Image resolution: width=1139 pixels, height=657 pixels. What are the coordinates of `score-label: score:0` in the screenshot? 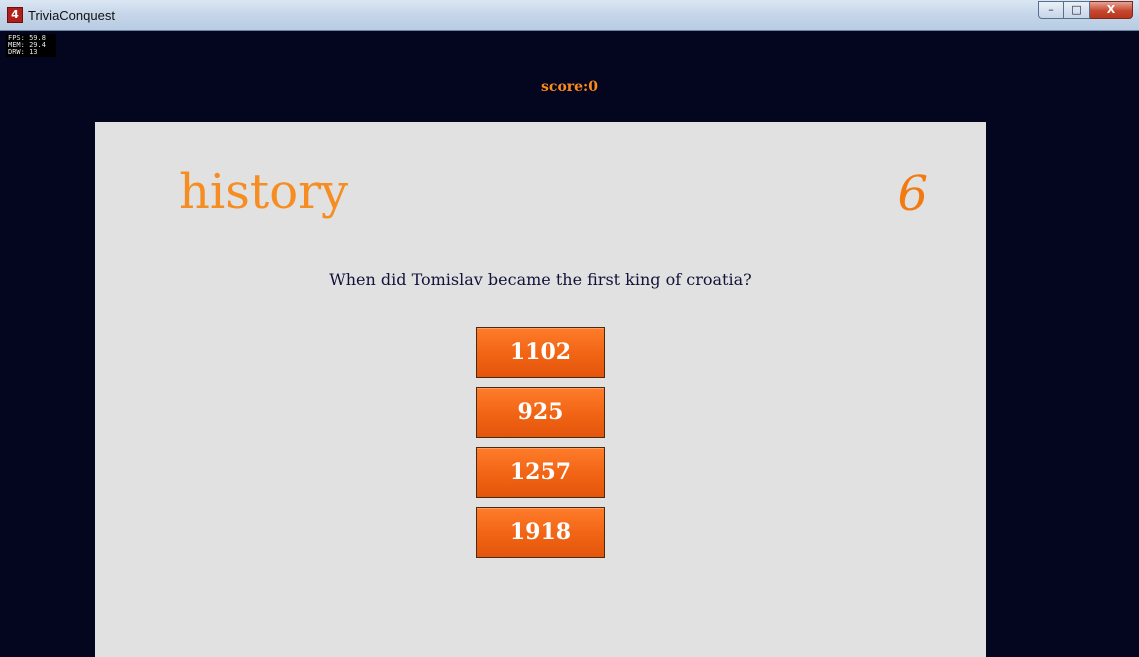 It's located at (569, 87).